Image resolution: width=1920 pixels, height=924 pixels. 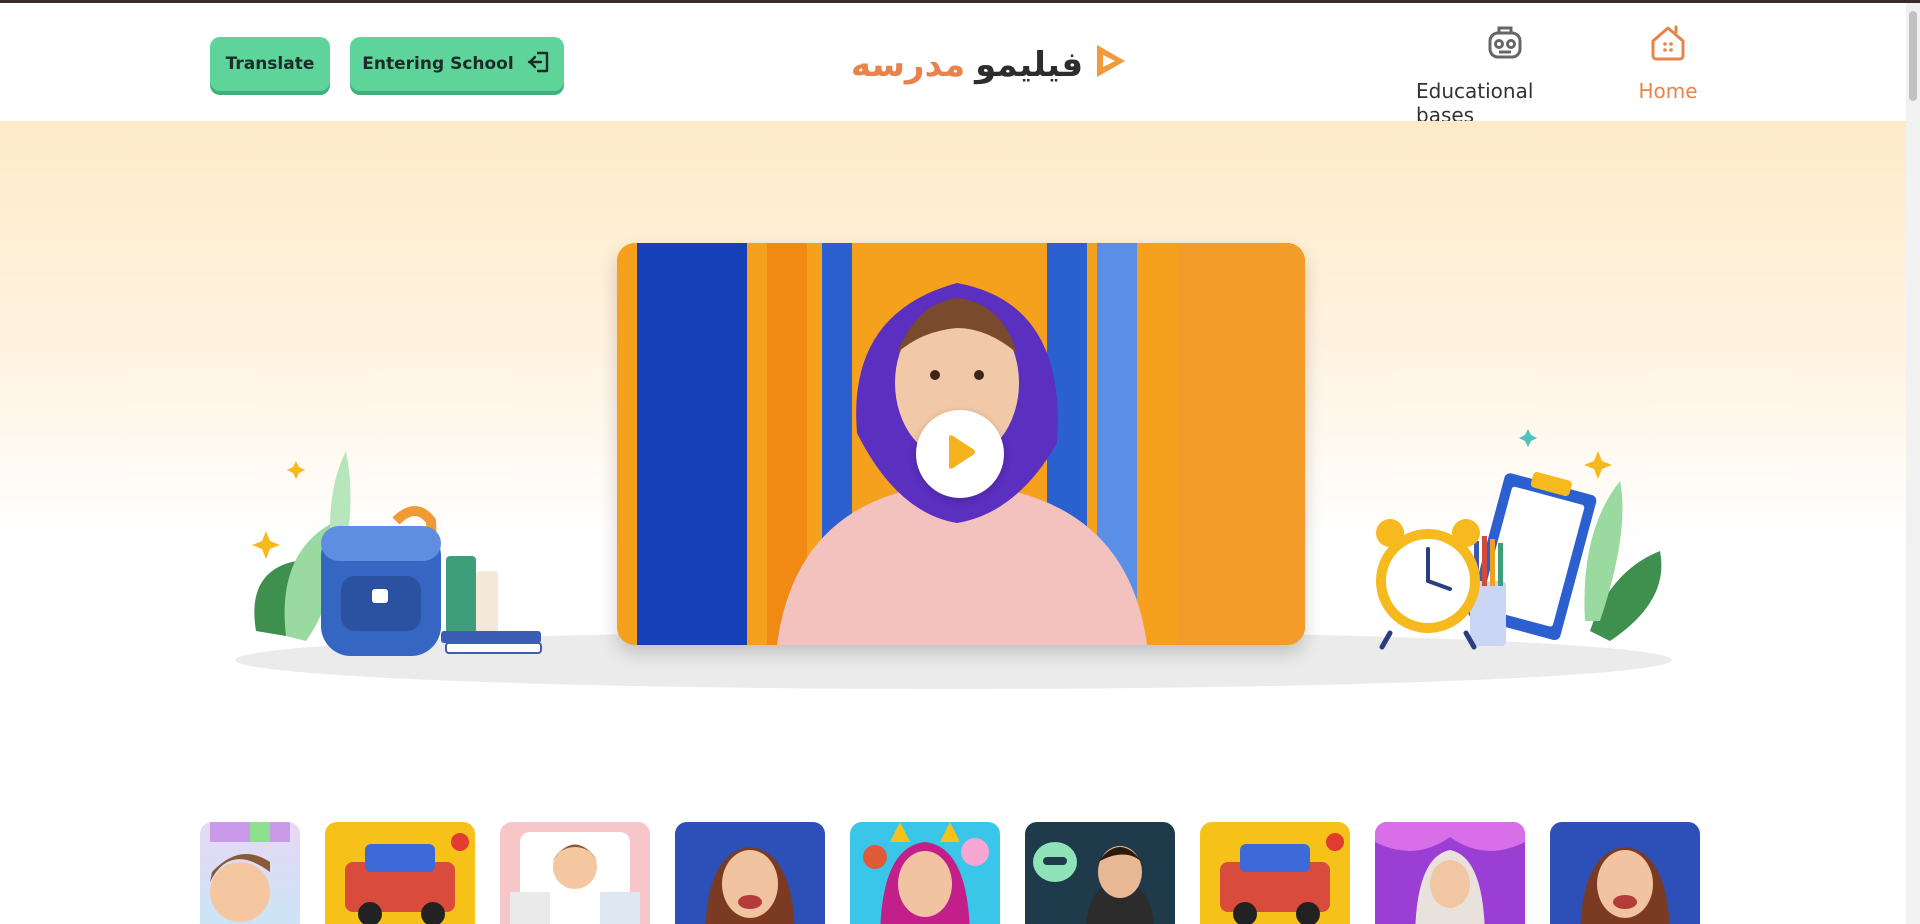 I want to click on girl-cat-ears-thumb, so click(x=926, y=873).